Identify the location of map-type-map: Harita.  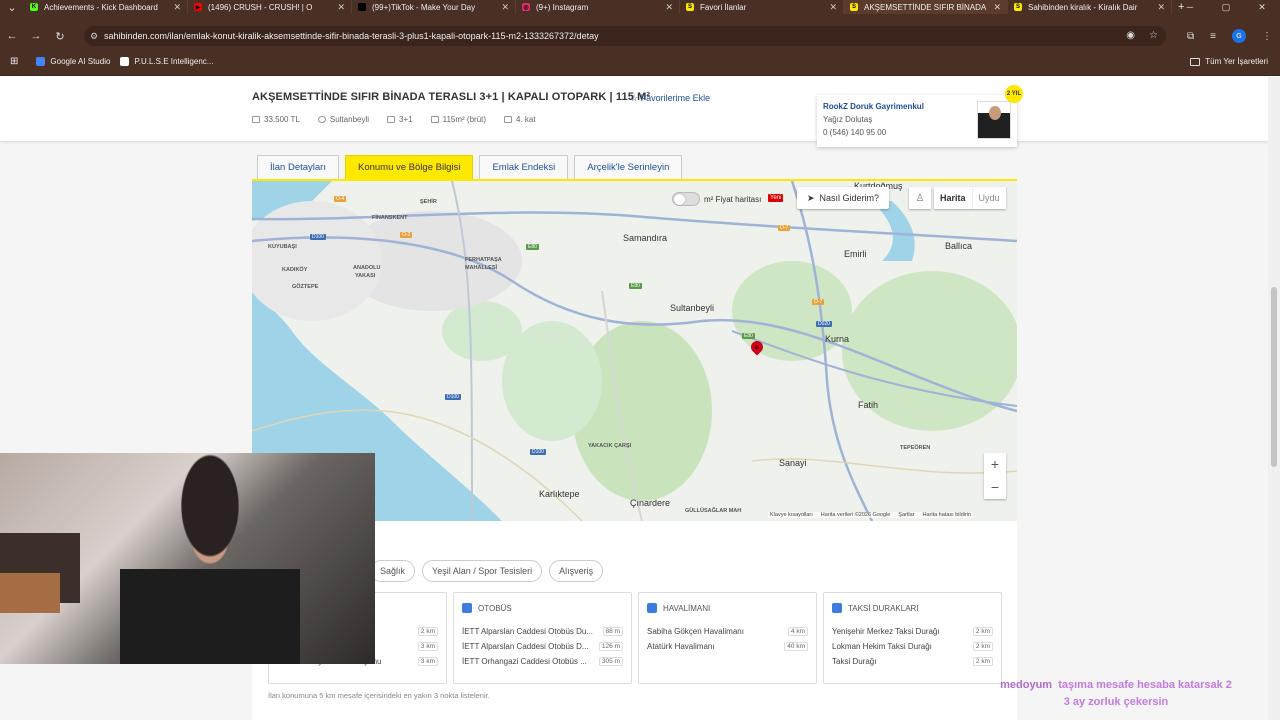
(953, 198).